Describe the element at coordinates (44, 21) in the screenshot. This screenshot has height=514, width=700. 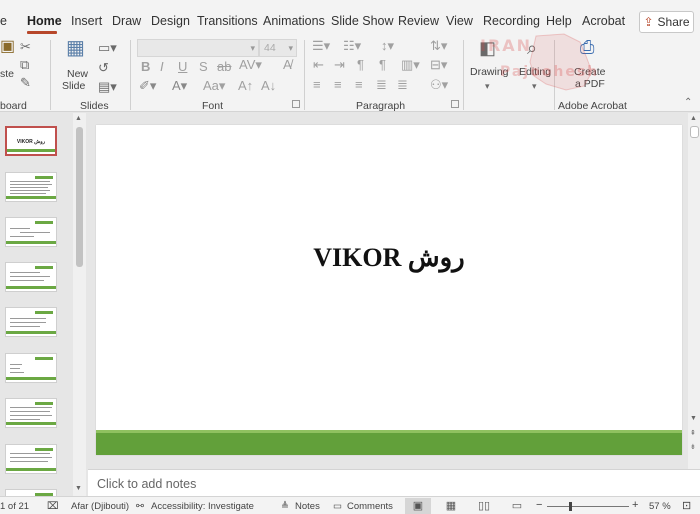
I see `tab-home: Home` at that location.